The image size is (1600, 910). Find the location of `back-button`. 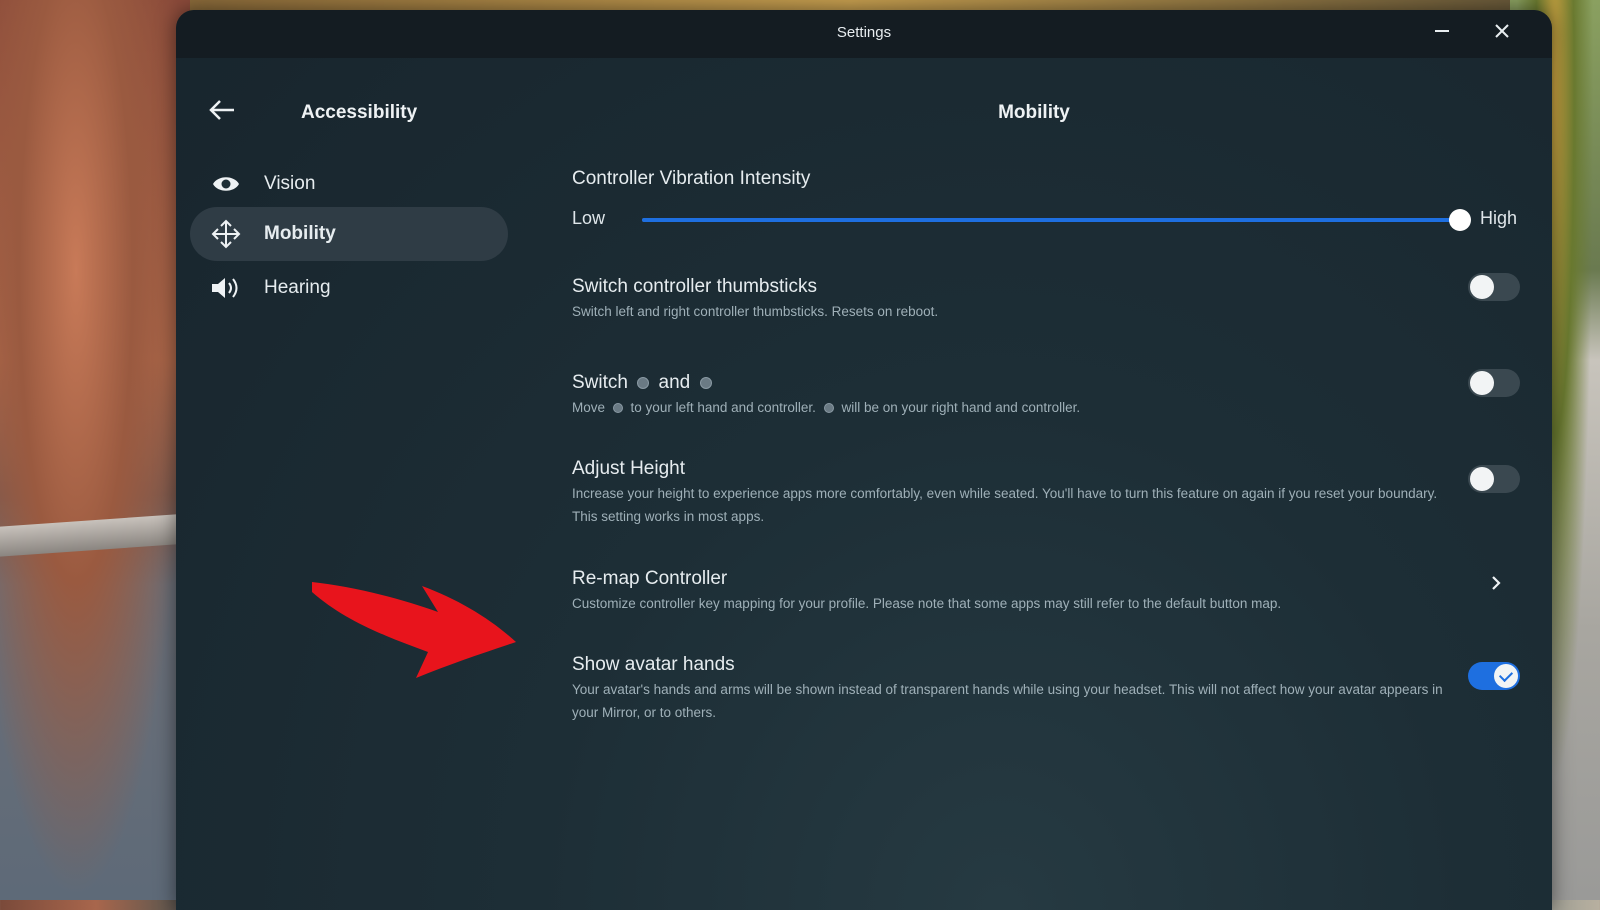

back-button is located at coordinates (222, 110).